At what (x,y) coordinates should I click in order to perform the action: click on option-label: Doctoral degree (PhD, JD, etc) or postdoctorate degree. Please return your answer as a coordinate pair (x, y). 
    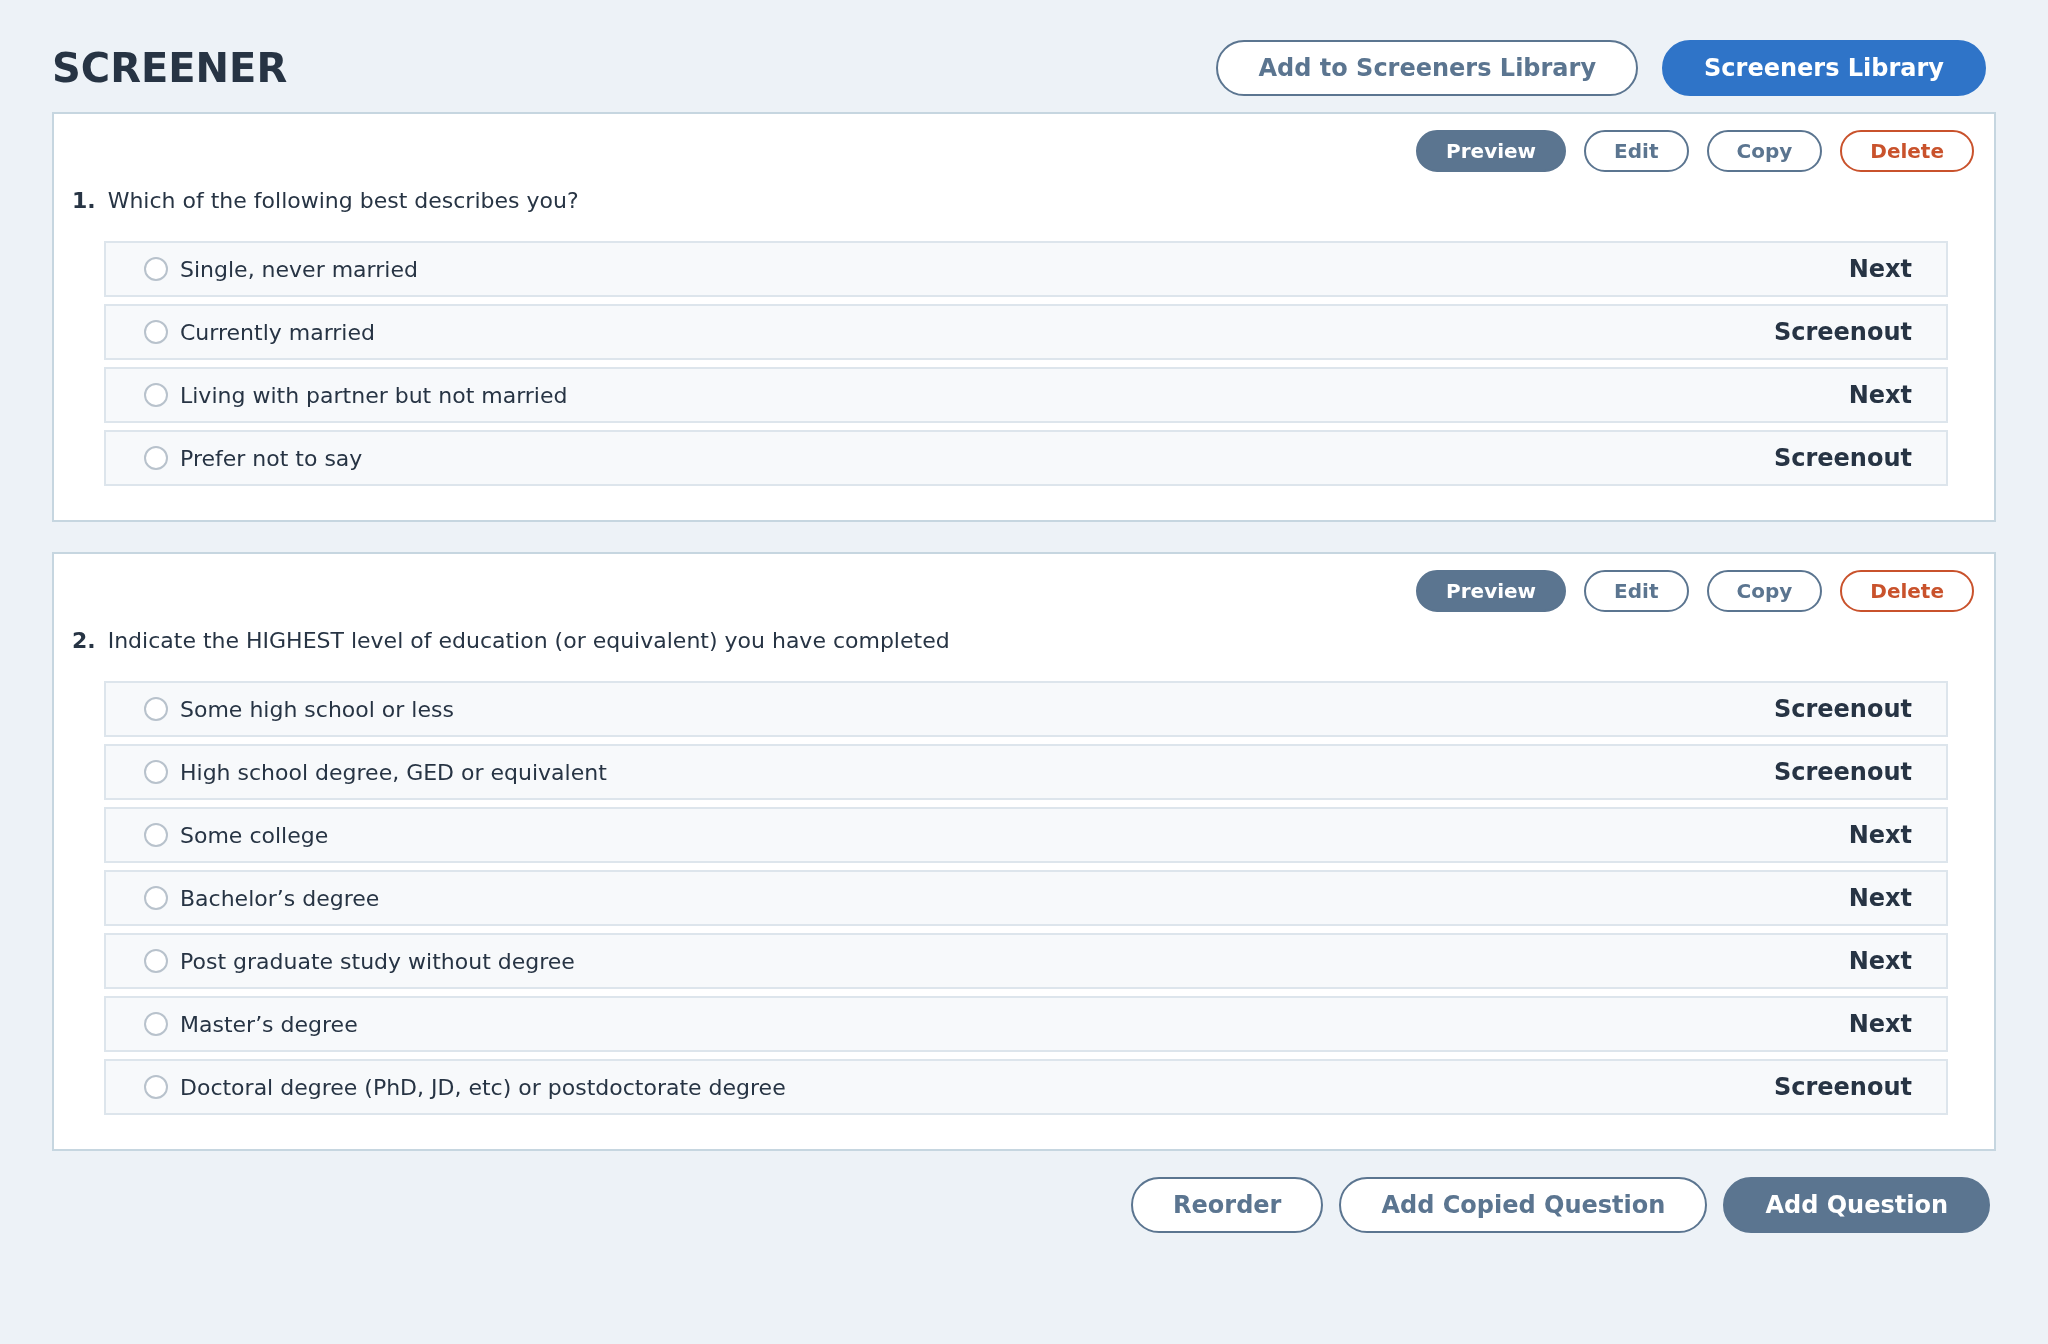
    Looking at the image, I should click on (483, 1087).